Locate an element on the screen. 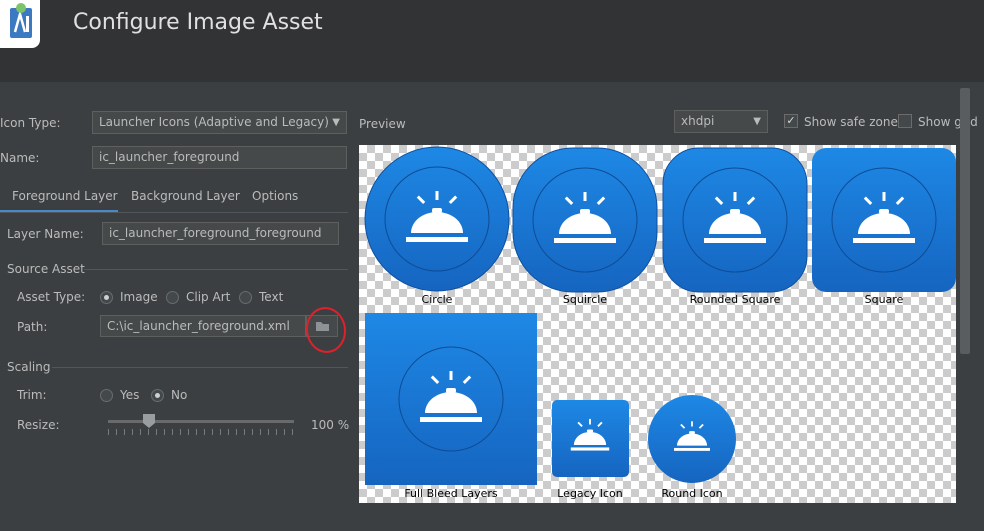 The width and height of the screenshot is (984, 531). android-studio-logo is located at coordinates (20, 24).